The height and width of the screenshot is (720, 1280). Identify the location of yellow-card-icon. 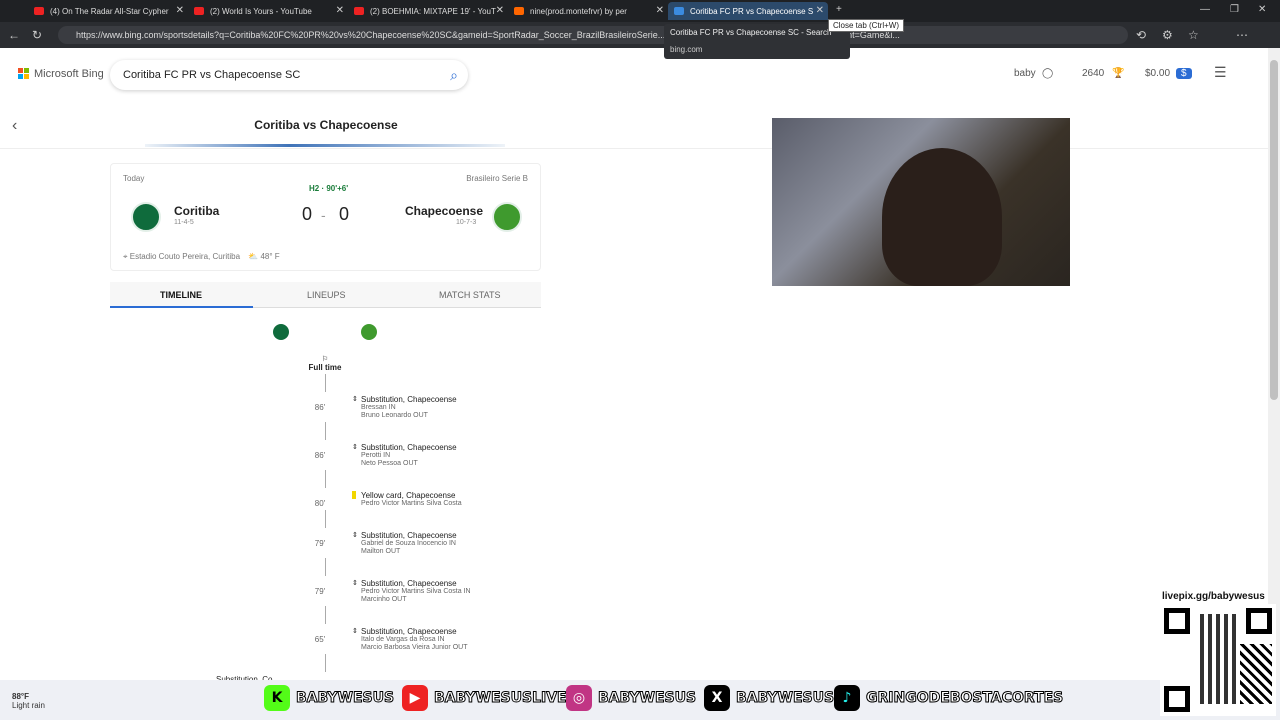
(354, 495).